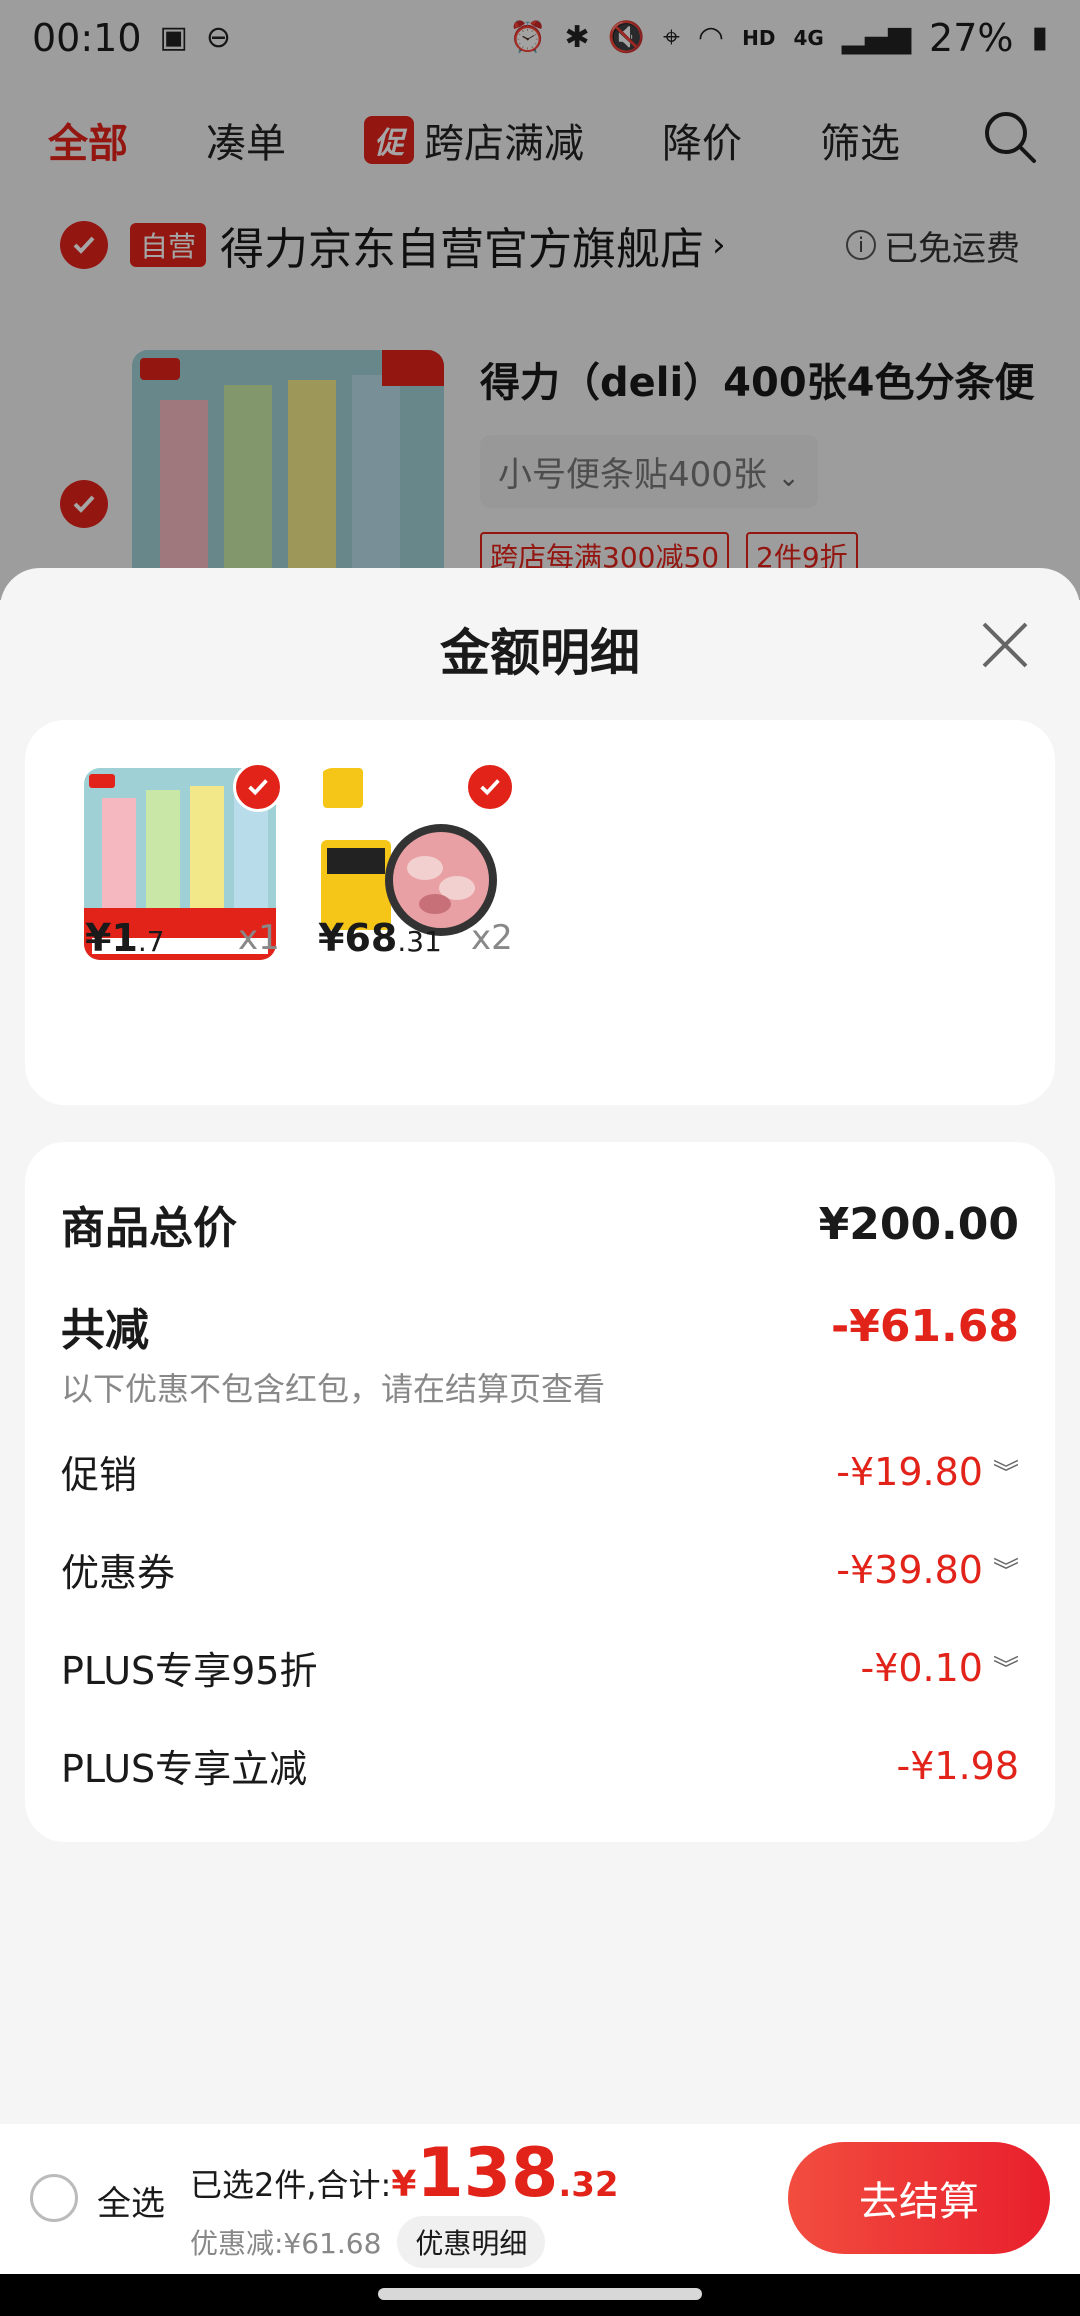  I want to click on item-price: ¥1.7, so click(125, 938).